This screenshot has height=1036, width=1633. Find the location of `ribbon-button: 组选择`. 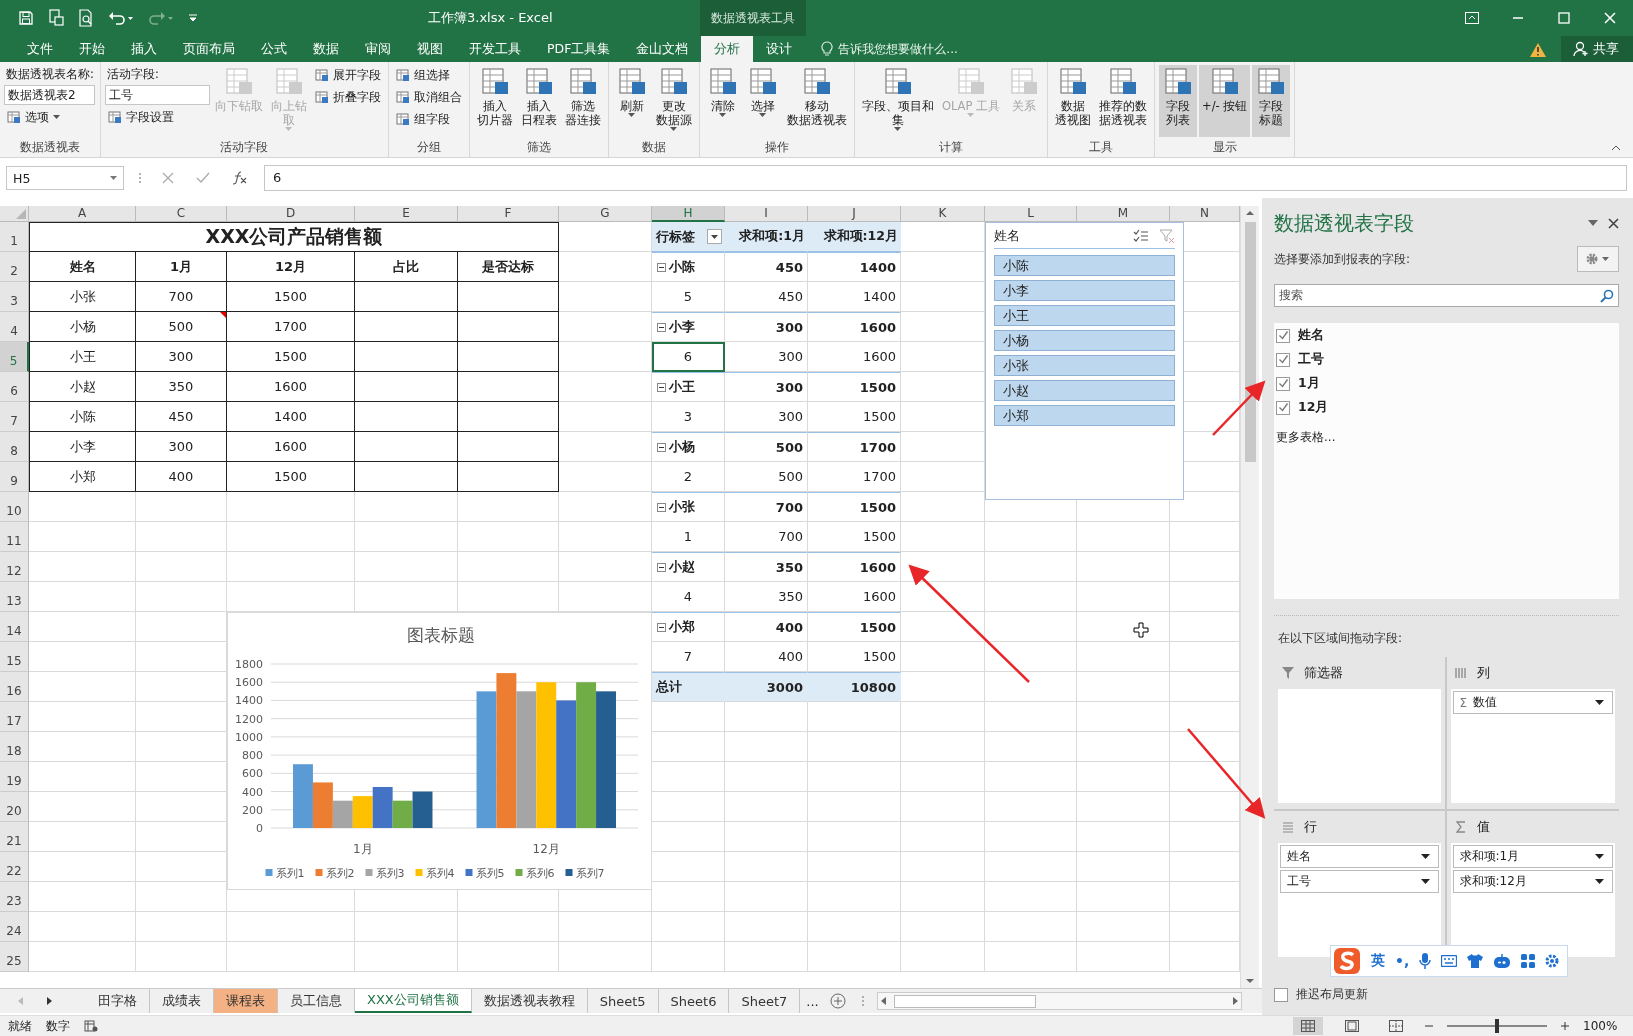

ribbon-button: 组选择 is located at coordinates (428, 75).